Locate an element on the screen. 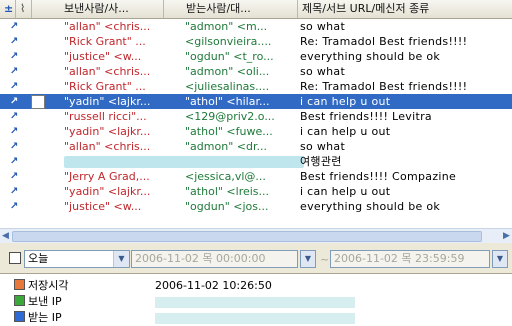  end-datetime-value: 2006-11-02 목 23:59:59 is located at coordinates (399, 258).